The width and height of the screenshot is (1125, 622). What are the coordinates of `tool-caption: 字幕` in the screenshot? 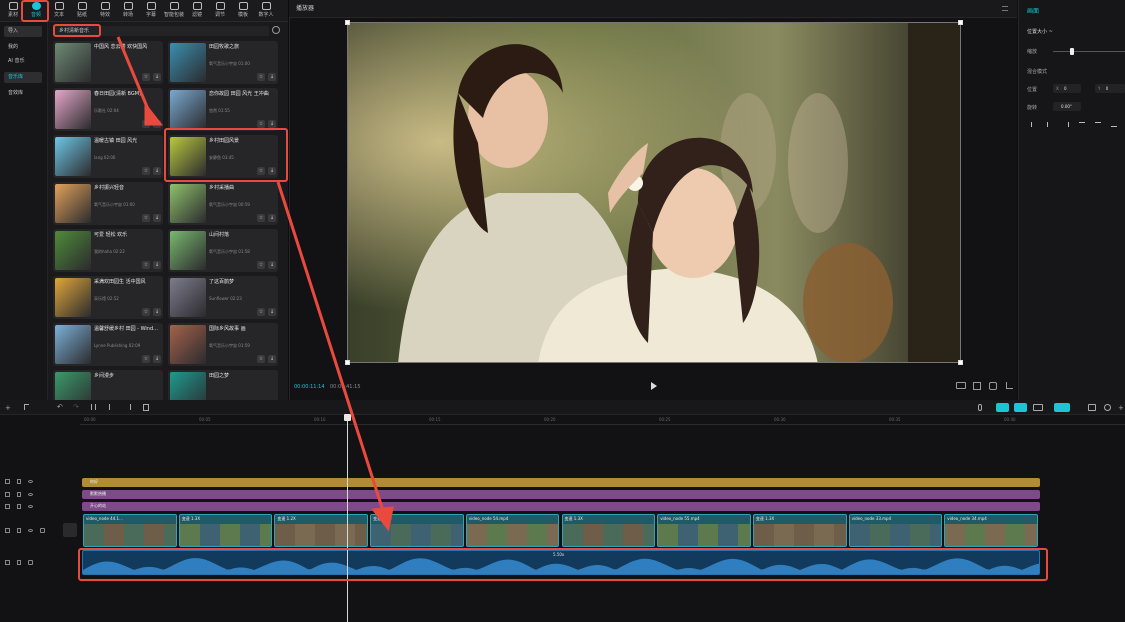 It's located at (151, 11).